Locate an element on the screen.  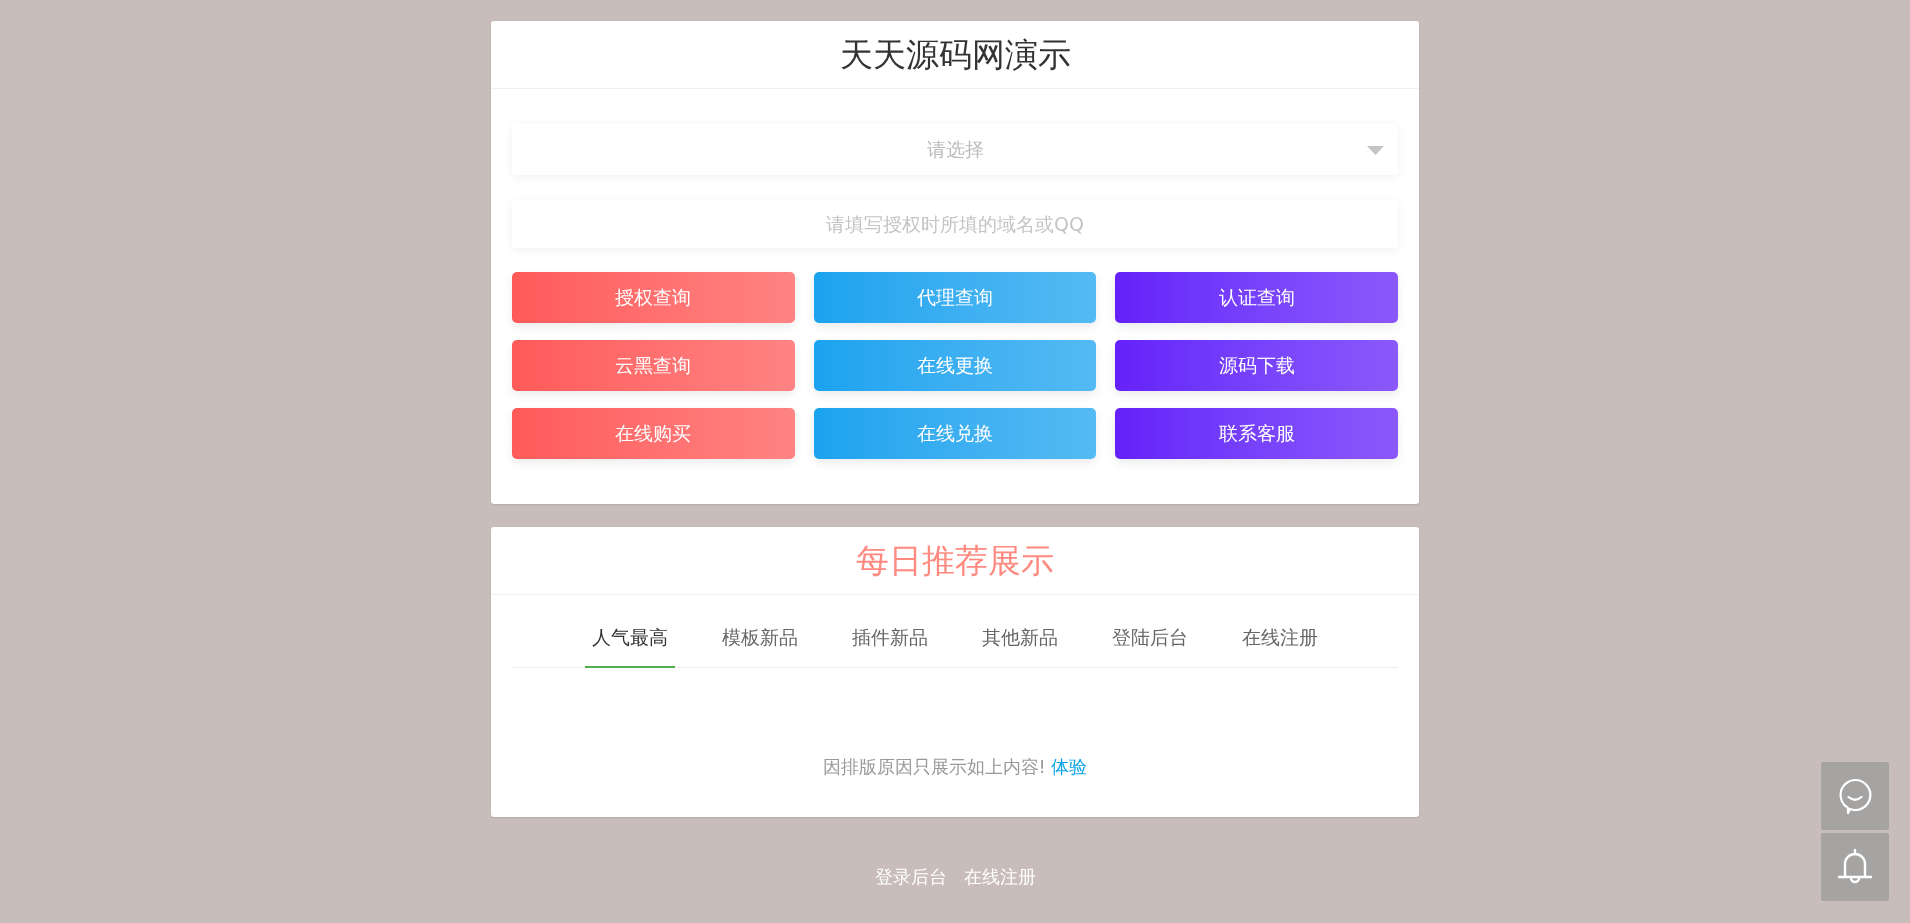
query-button: 代理查询 is located at coordinates (955, 297).